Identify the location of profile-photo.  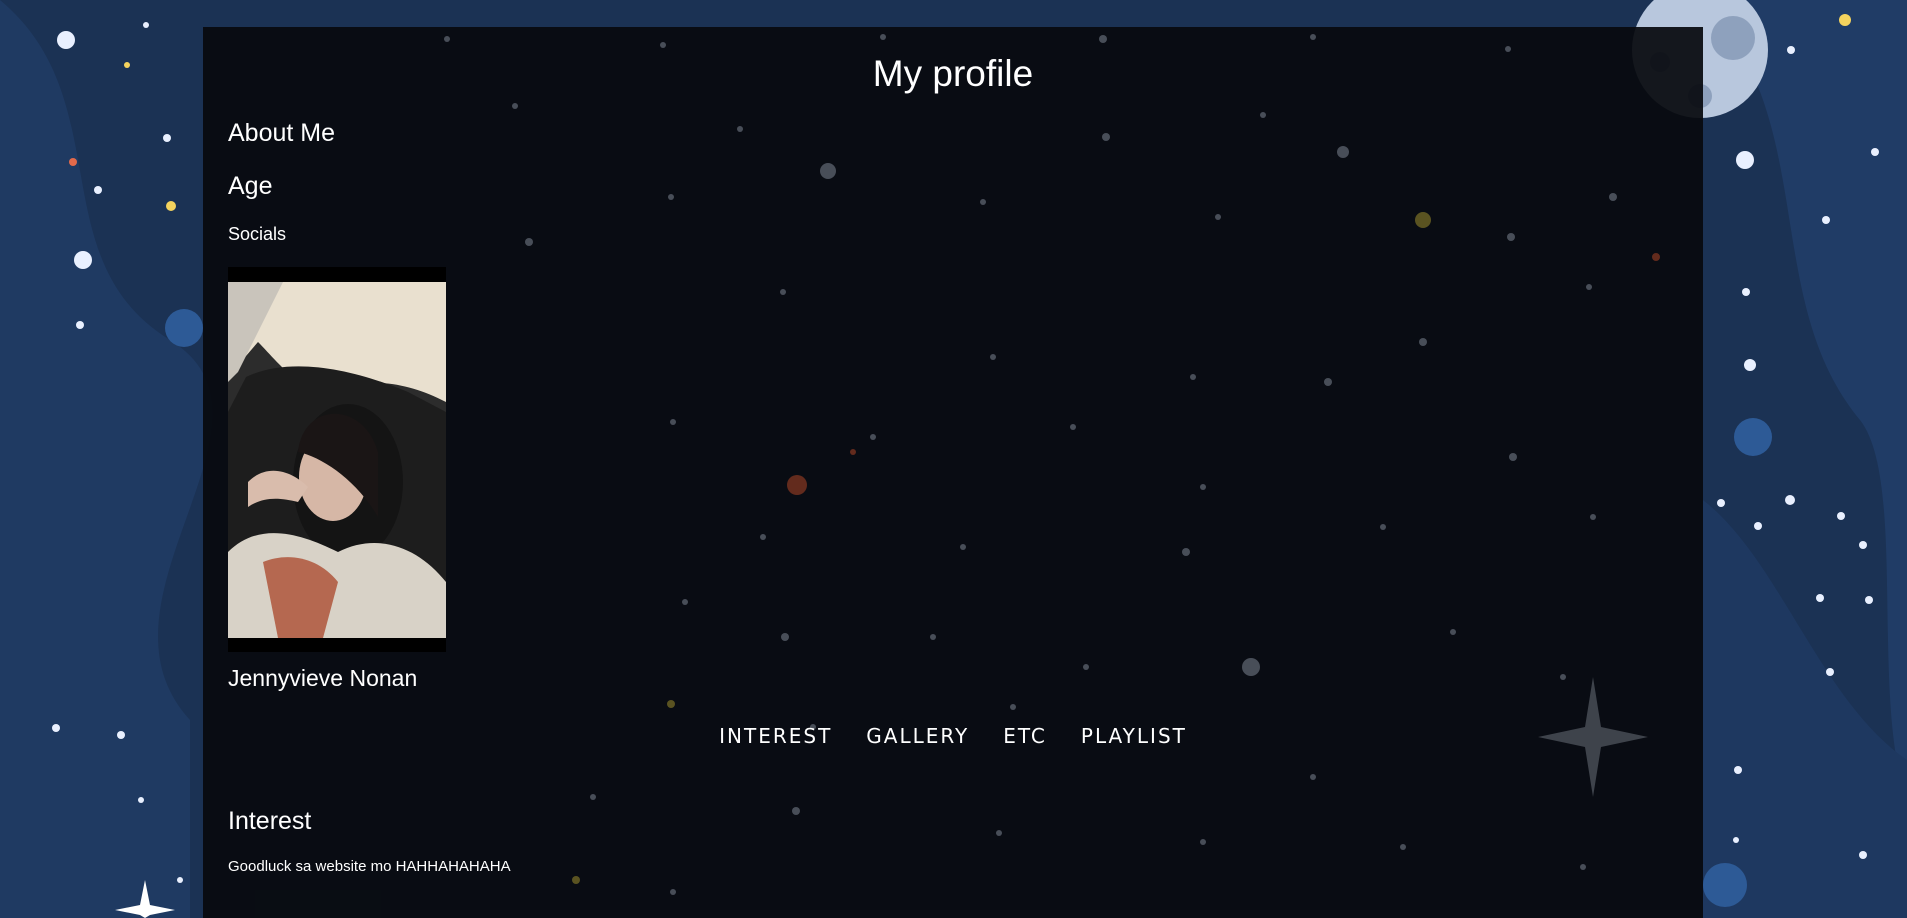
(337, 460).